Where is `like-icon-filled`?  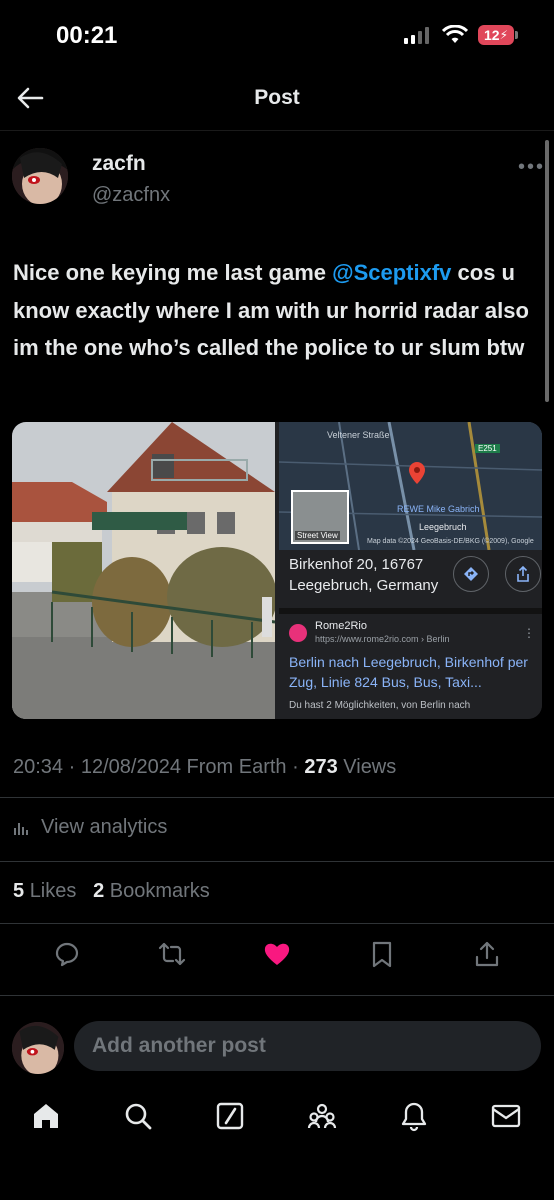
like-icon-filled is located at coordinates (277, 954).